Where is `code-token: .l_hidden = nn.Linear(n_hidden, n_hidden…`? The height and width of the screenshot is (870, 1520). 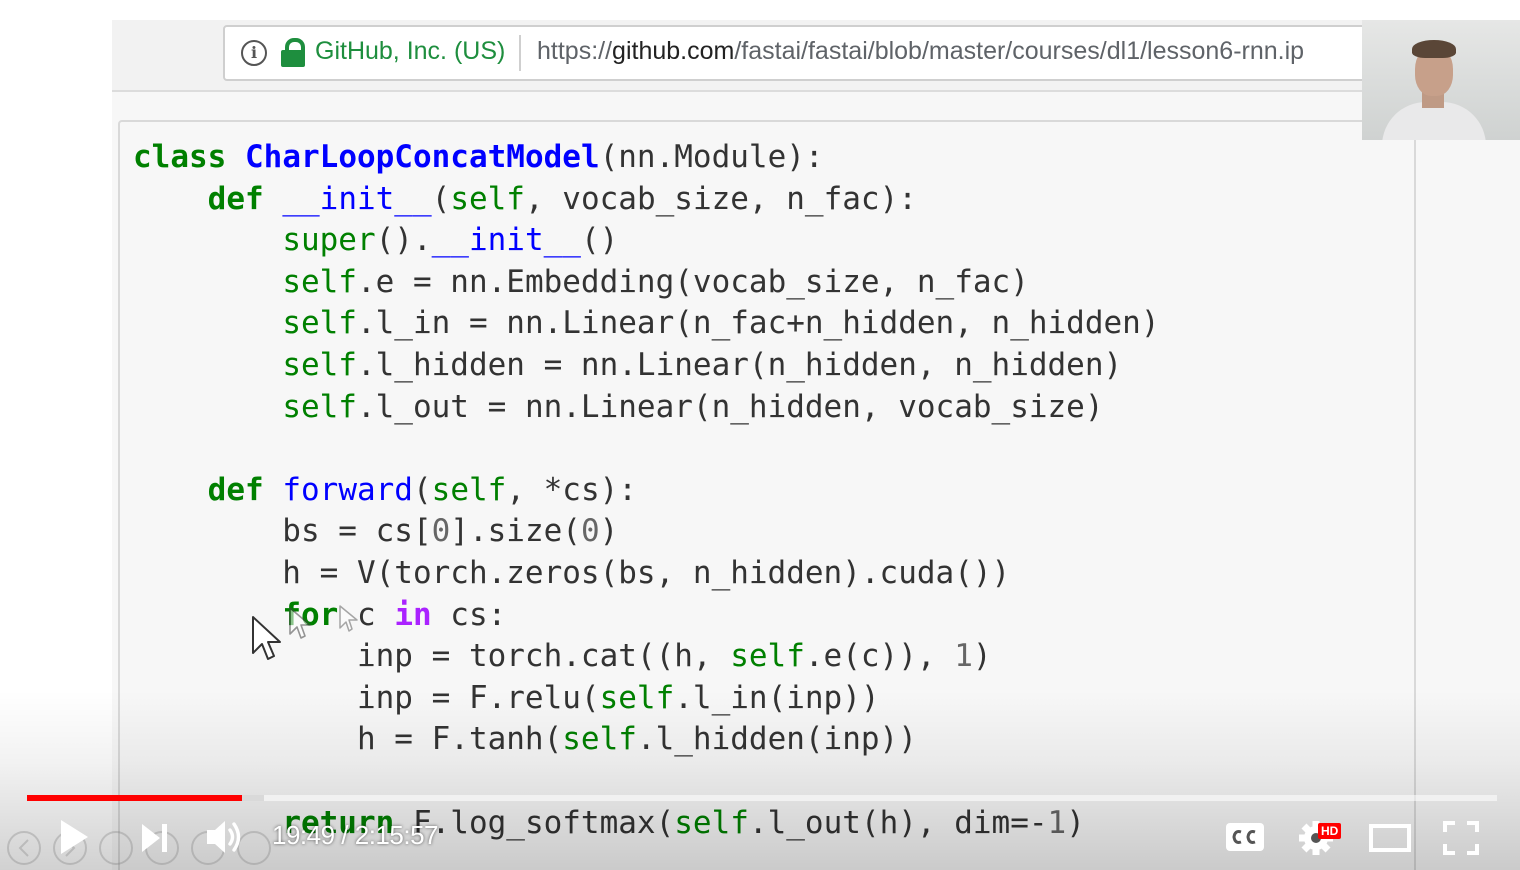
code-token: .l_hidden = nn.Linear(n_hidden, n_hidden… is located at coordinates (739, 364).